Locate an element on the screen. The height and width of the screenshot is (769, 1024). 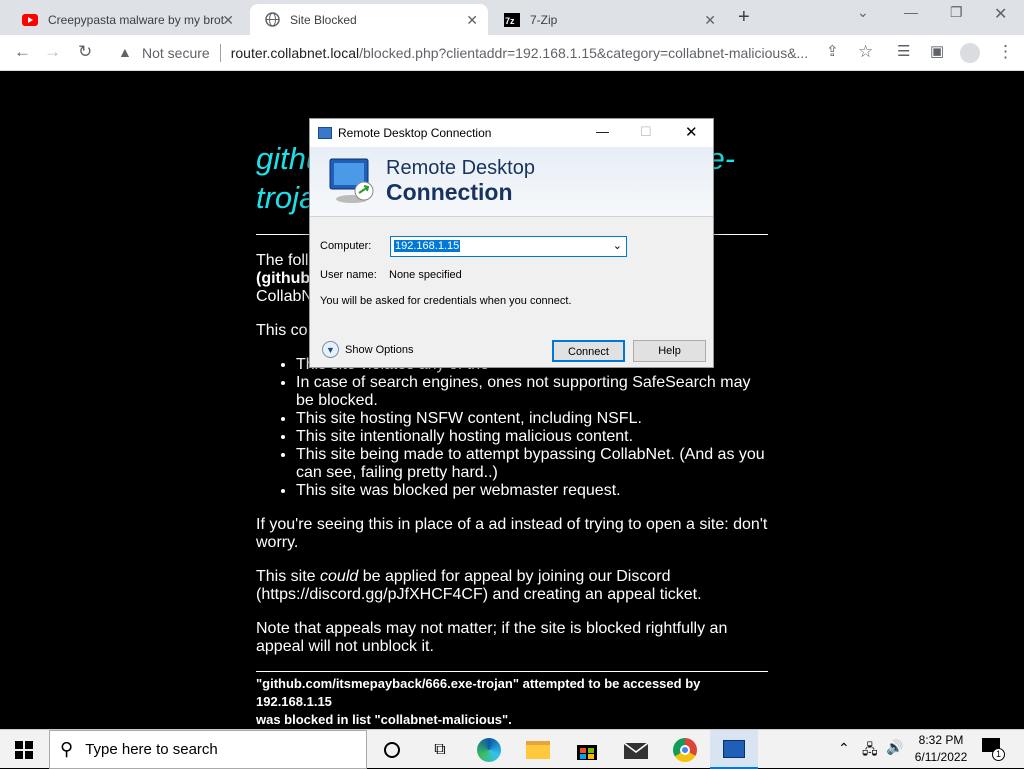
windows-icon is located at coordinates (24, 749).